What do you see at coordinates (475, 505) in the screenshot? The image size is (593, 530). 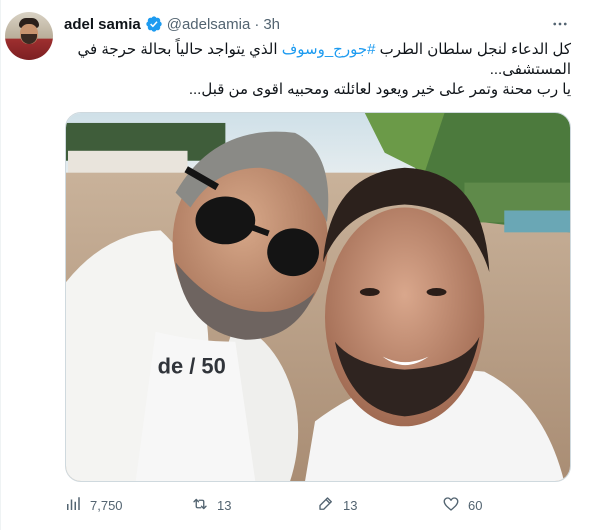 I see `likes-count: 60` at bounding box center [475, 505].